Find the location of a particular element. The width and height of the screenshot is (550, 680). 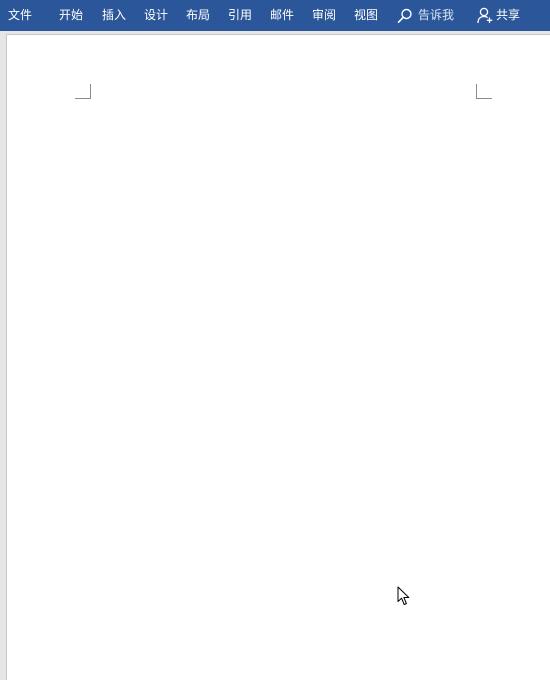

mouse-pointer-icon is located at coordinates (403, 595).